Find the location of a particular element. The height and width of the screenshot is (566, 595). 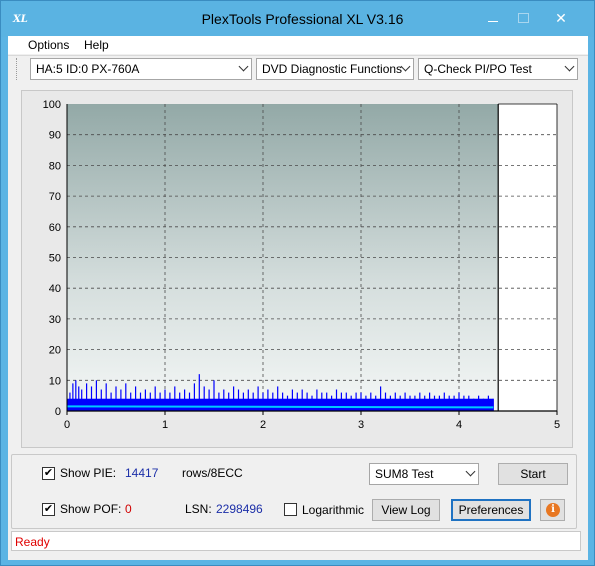

test-select: Q-Check PI/PO Test is located at coordinates (498, 69).